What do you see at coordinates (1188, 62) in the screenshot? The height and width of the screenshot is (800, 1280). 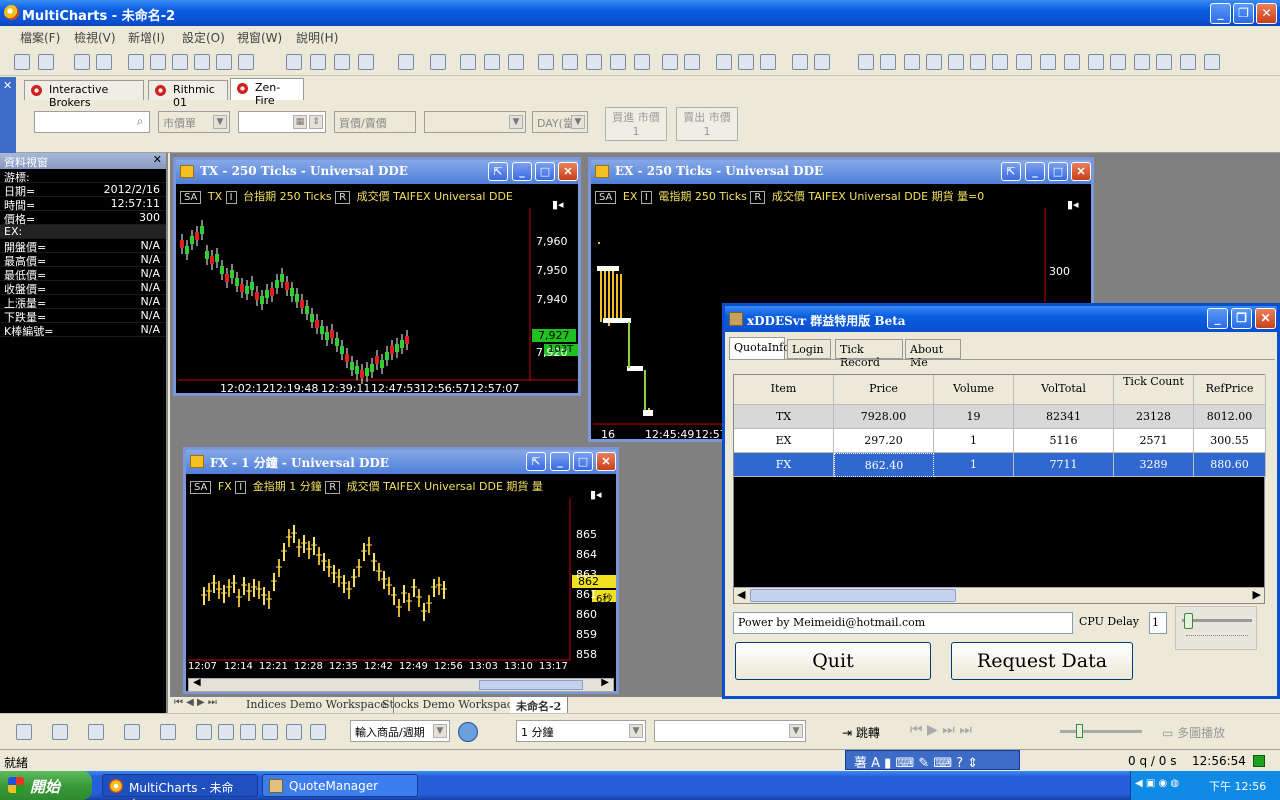 I see `magnet-icon` at bounding box center [1188, 62].